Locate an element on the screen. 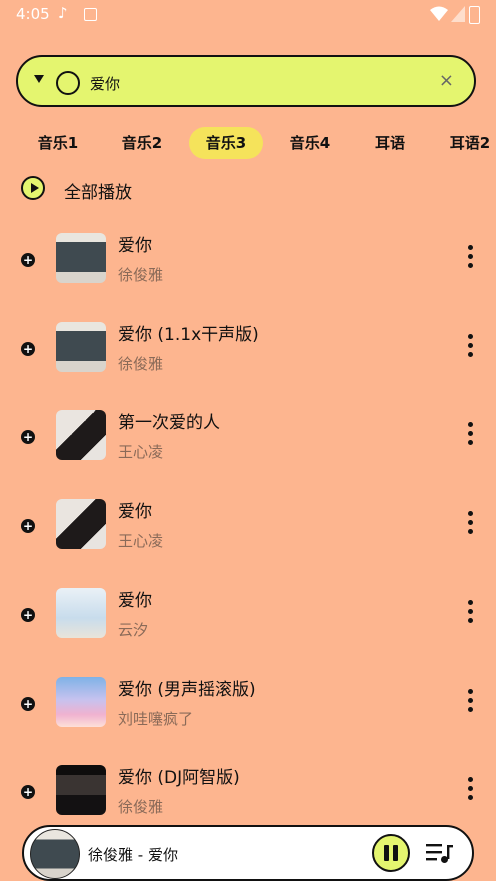  tab-whisper: 耳语 is located at coordinates (390, 143).